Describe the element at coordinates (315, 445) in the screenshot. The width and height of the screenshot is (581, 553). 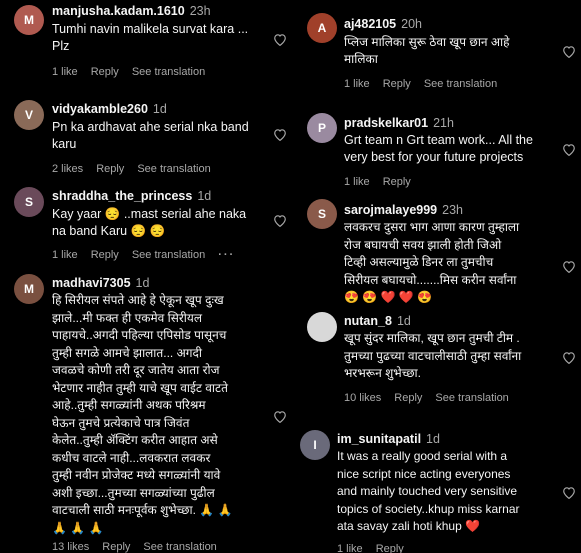
I see `avatar: I` at that location.